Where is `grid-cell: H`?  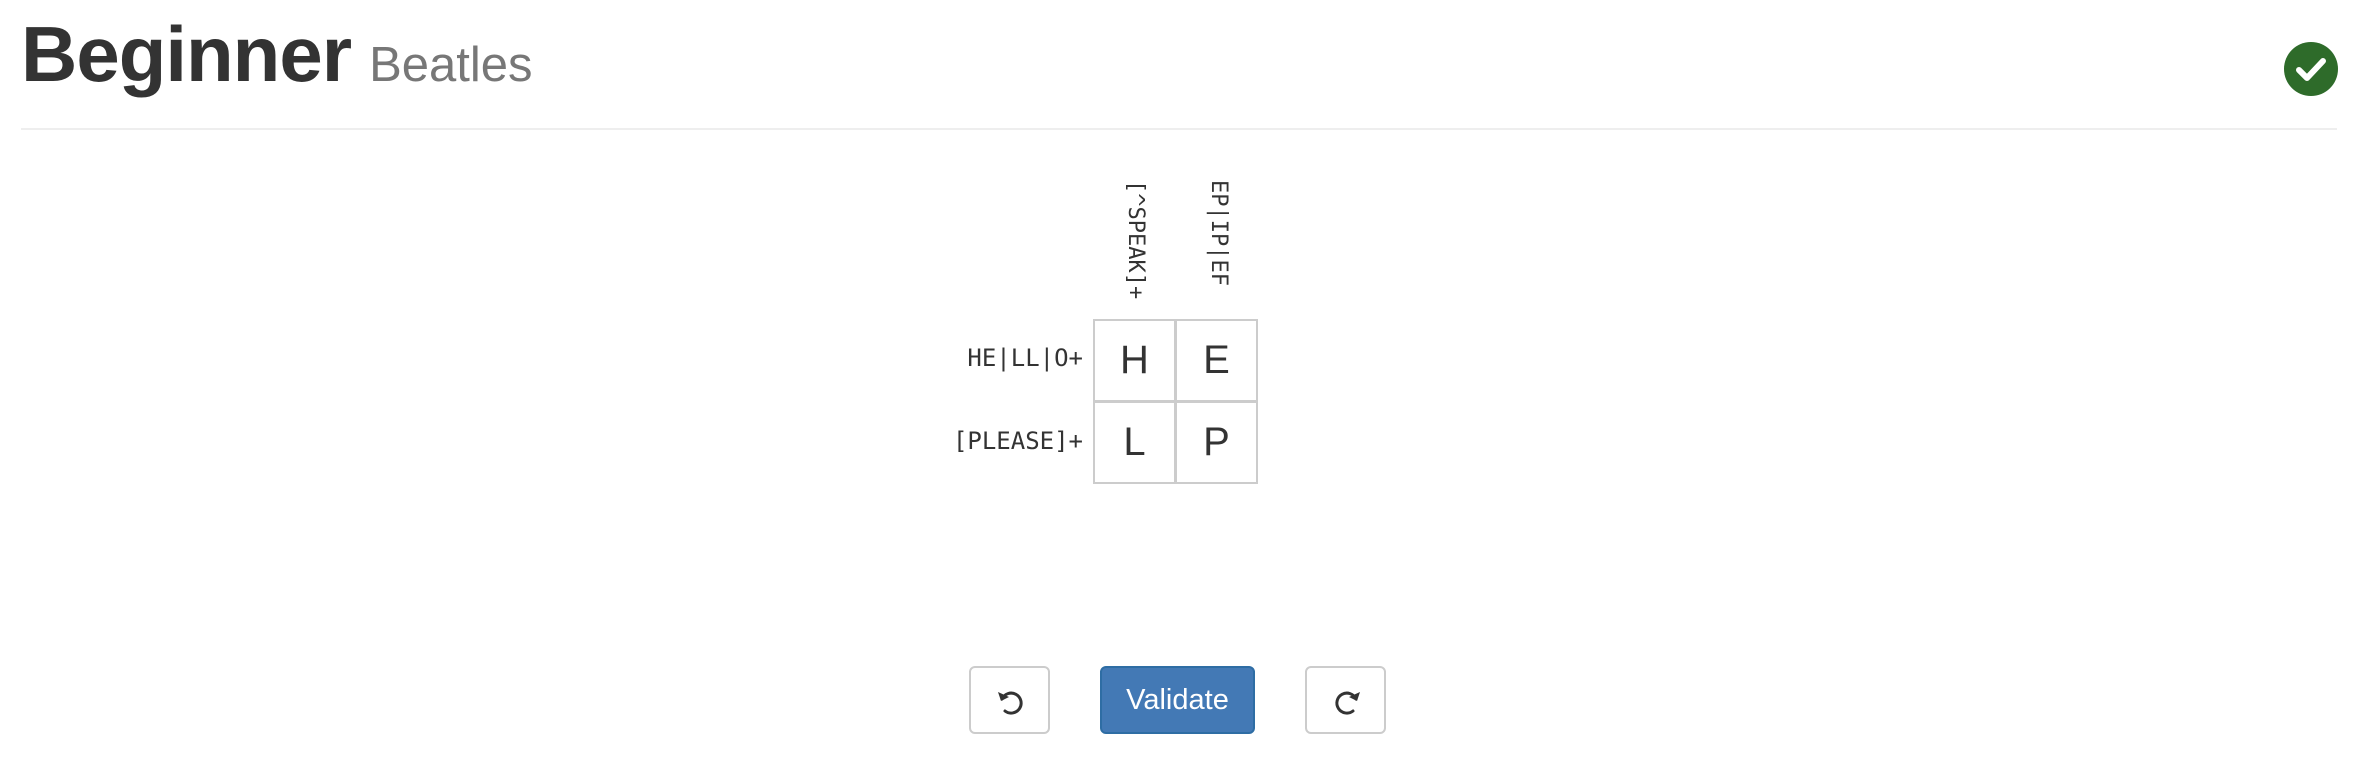
grid-cell: H is located at coordinates (1134, 360).